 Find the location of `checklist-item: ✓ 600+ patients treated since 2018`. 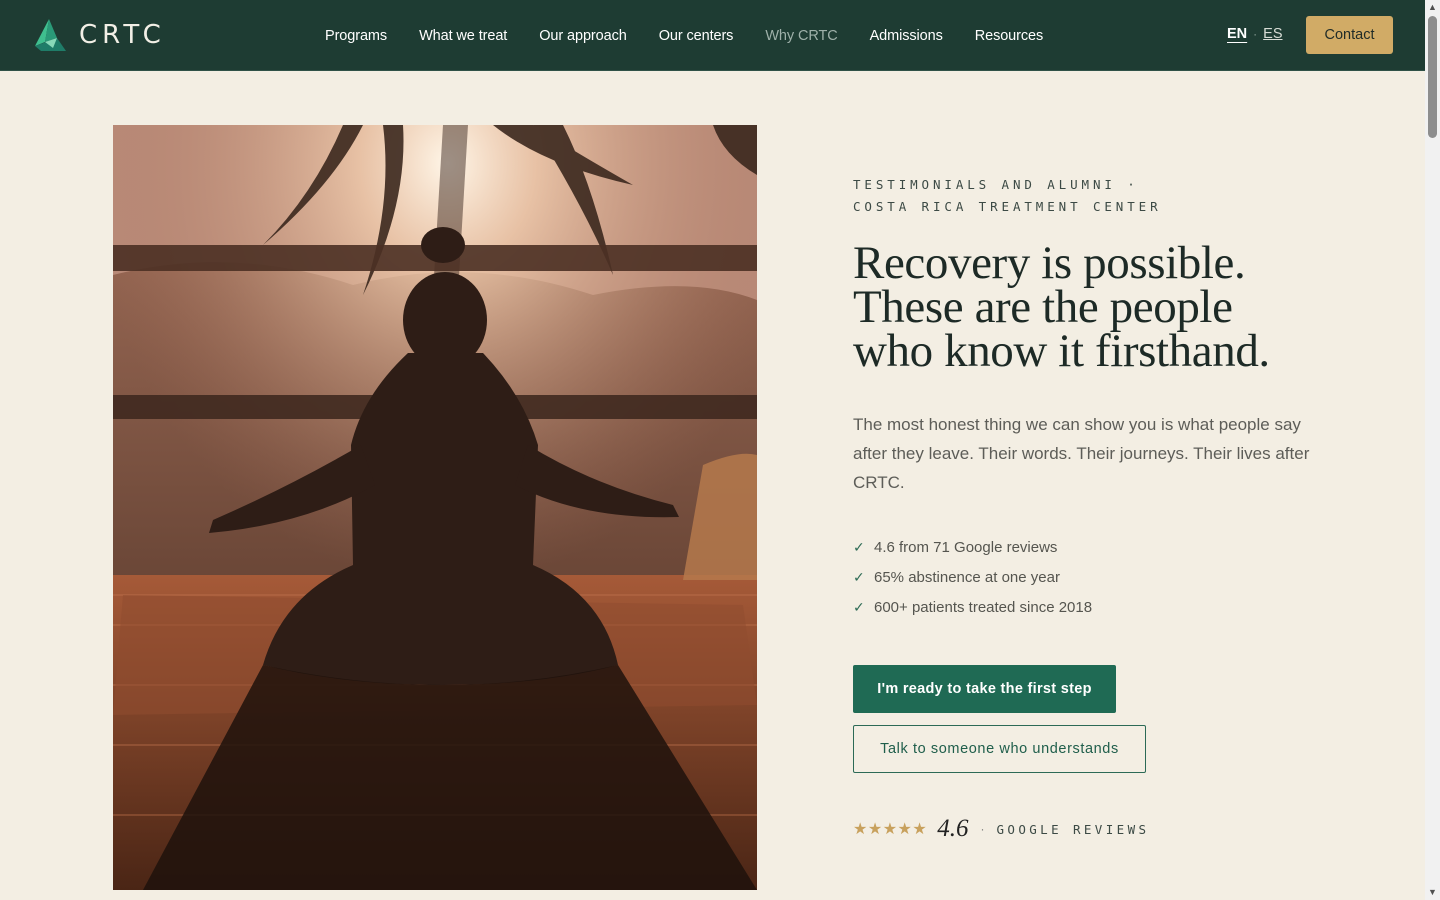

checklist-item: ✓ 600+ patients treated since 2018 is located at coordinates (972, 607).